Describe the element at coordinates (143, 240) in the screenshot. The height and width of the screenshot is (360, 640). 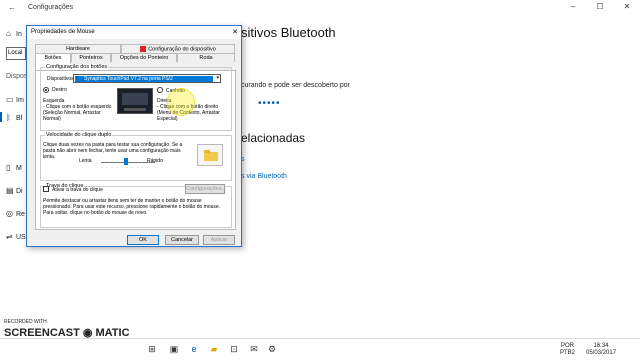
I see `ok-button: OK` at that location.